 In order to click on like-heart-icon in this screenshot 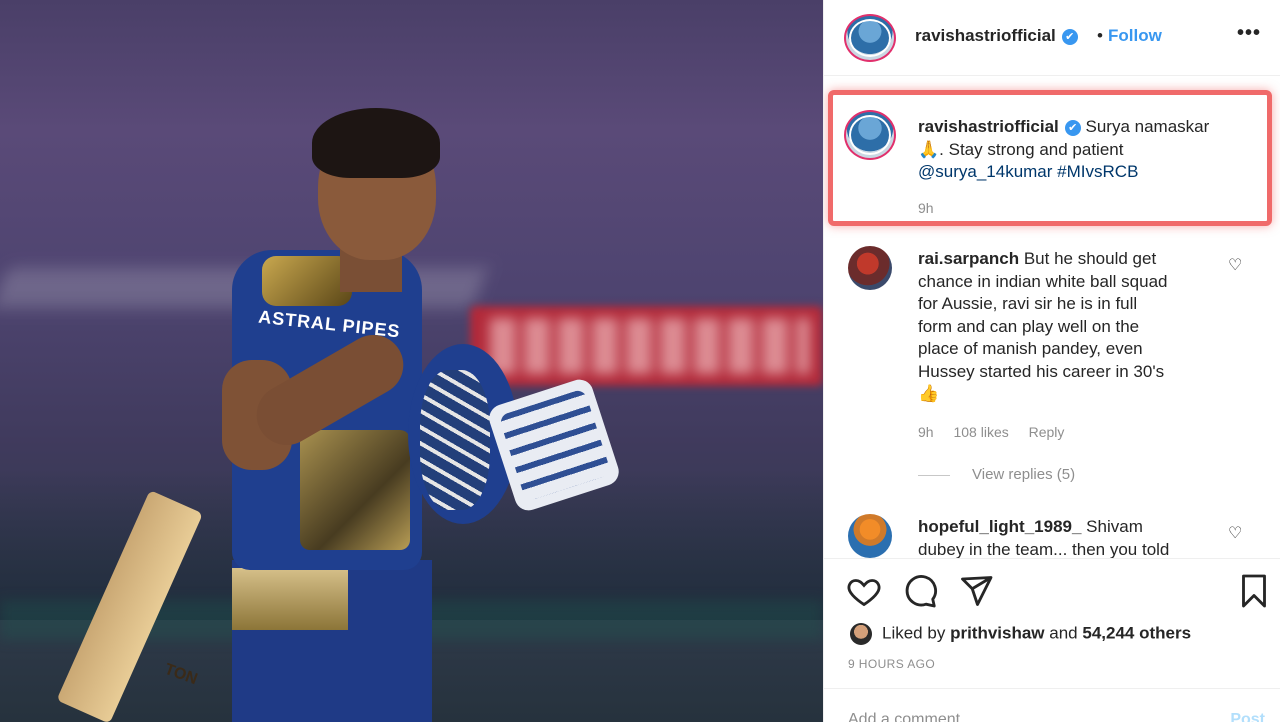, I will do `click(864, 591)`.